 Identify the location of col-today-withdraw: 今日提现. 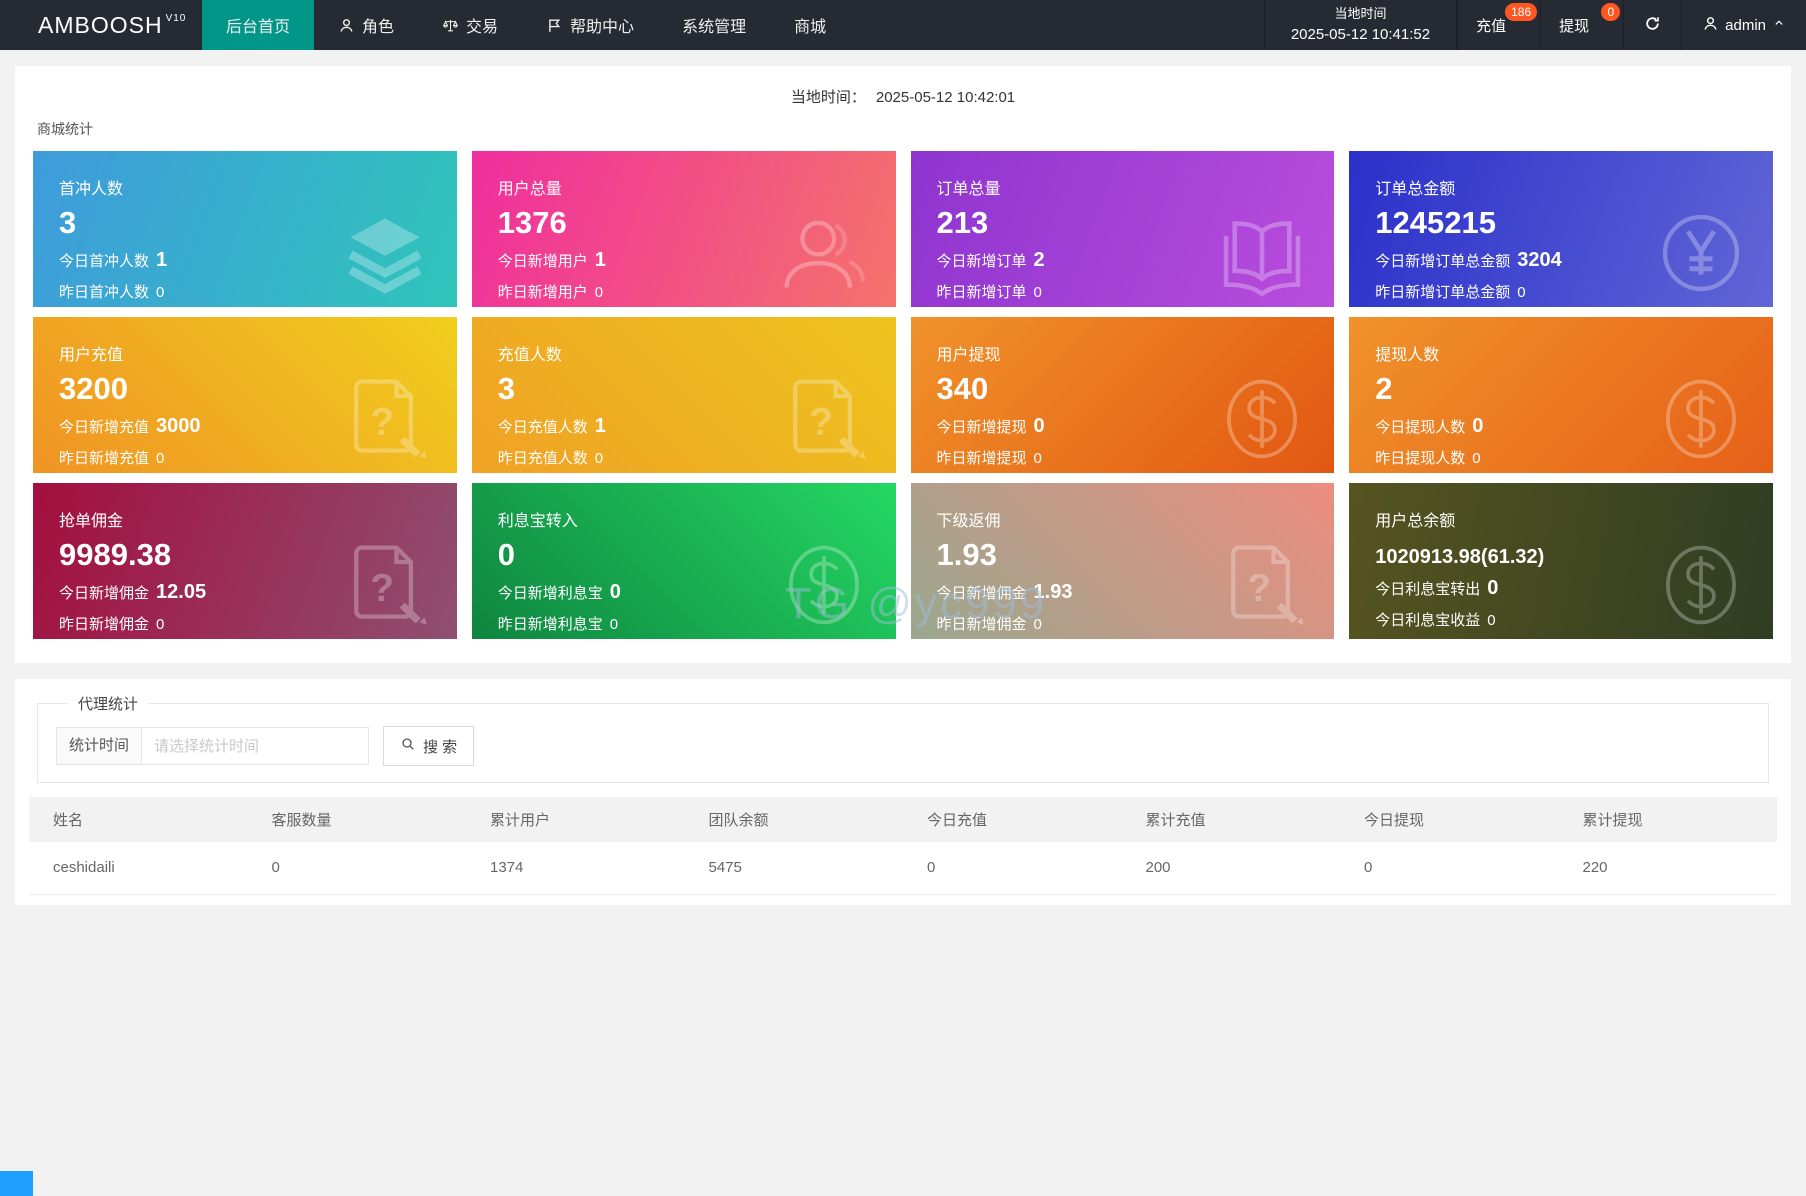
(1449, 819).